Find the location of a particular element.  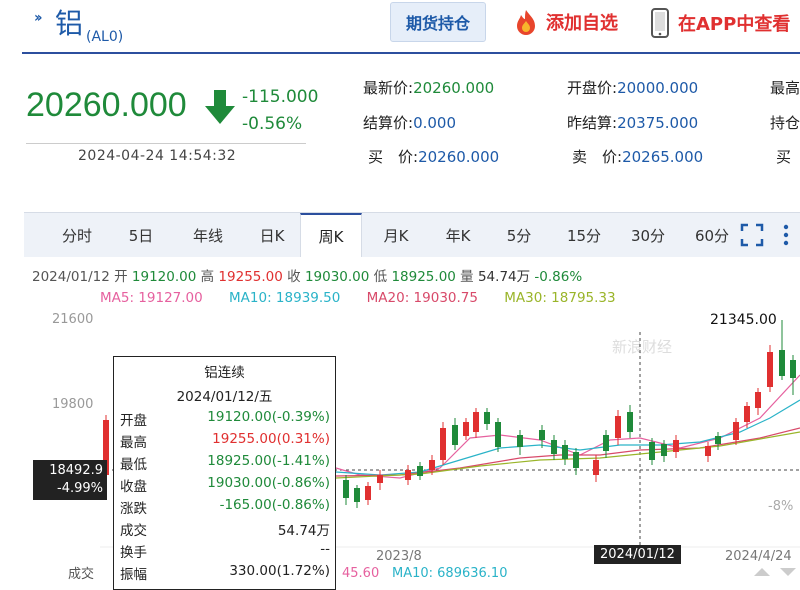

tooltip-row-label: 成交 is located at coordinates (133, 531).